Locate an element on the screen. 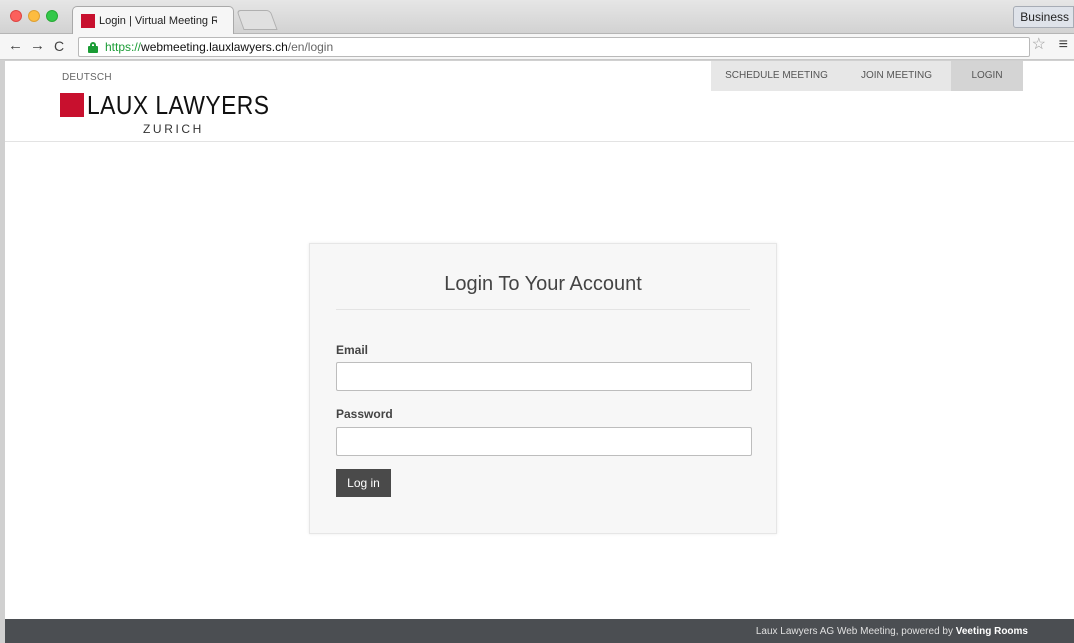 Image resolution: width=1074 pixels, height=643 pixels. favicon-icon is located at coordinates (88, 21).